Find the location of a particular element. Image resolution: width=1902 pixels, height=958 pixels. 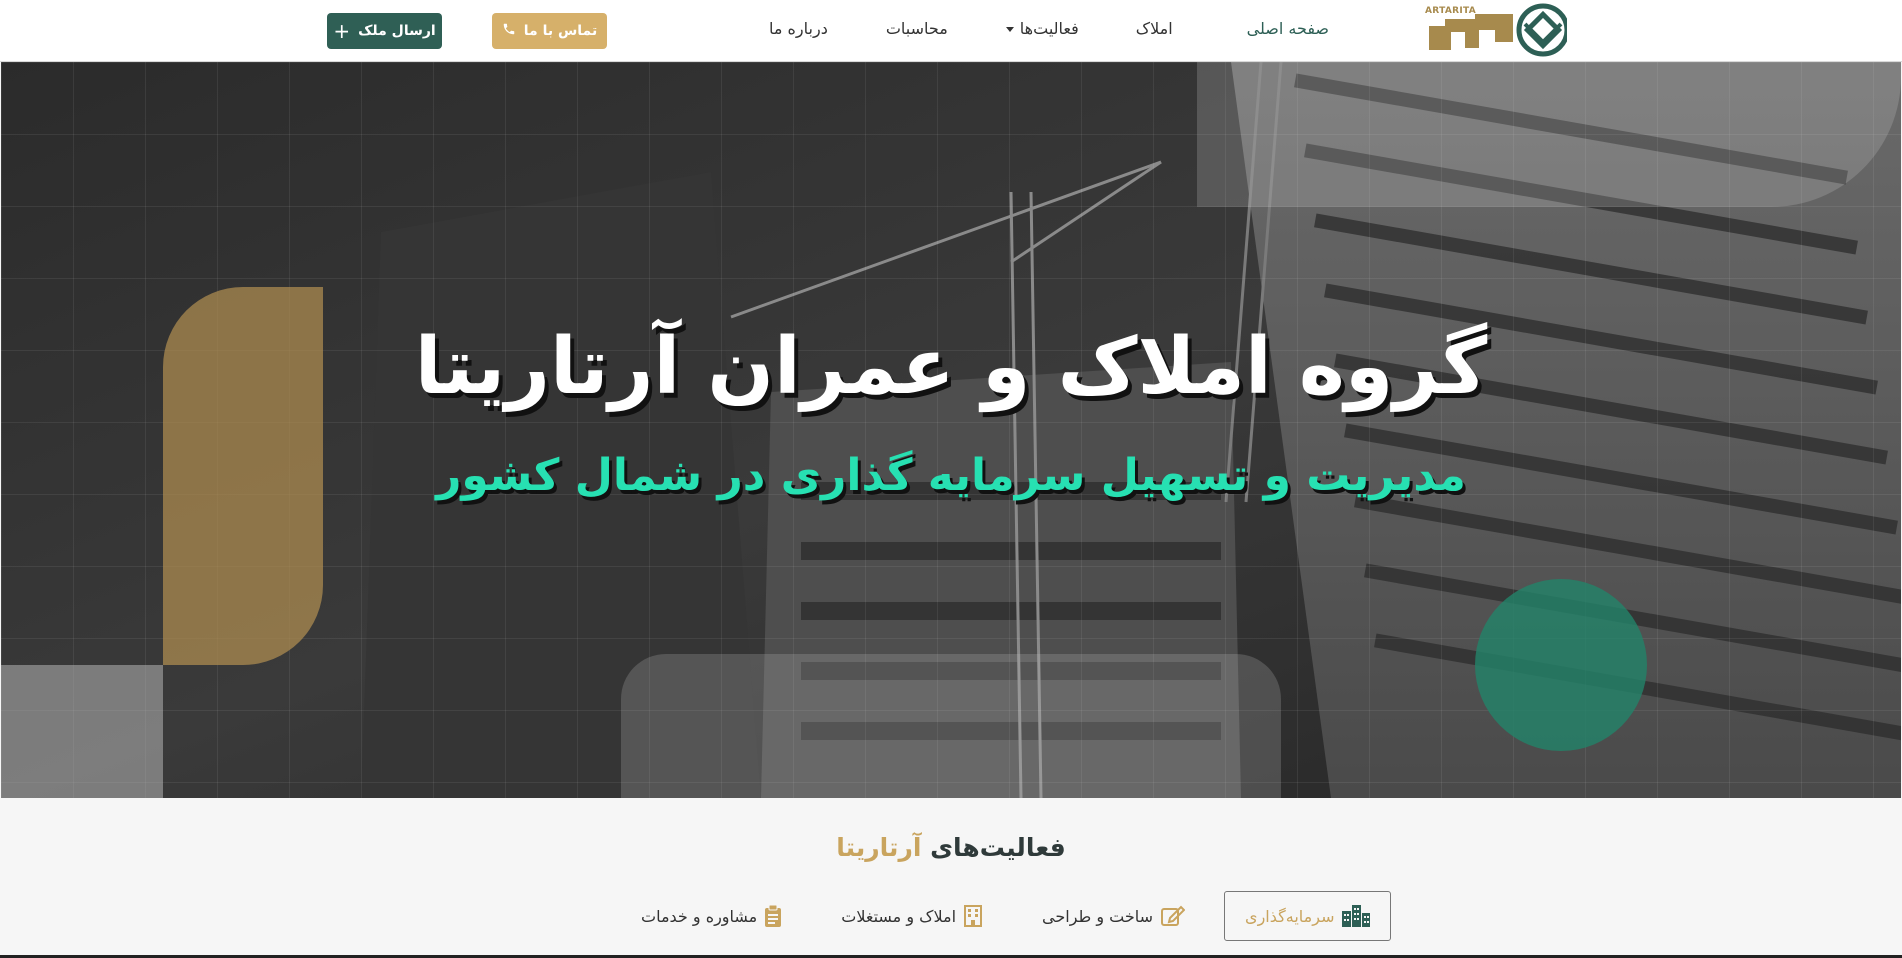

decorative-green-circle is located at coordinates (1561, 665).